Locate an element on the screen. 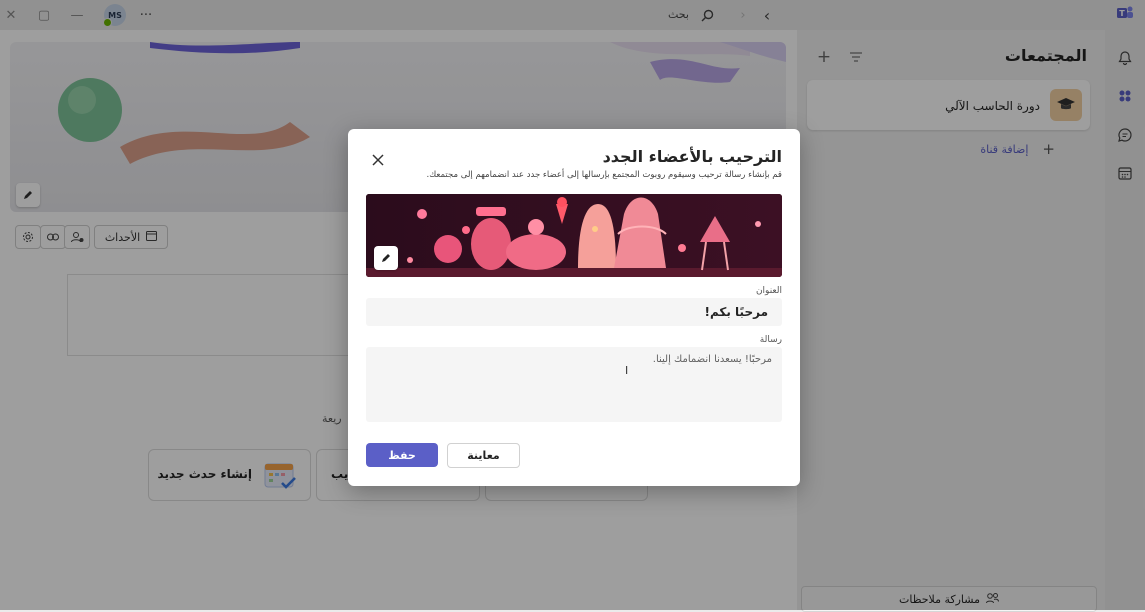 The image size is (1145, 612). edit-image-button is located at coordinates (386, 258).